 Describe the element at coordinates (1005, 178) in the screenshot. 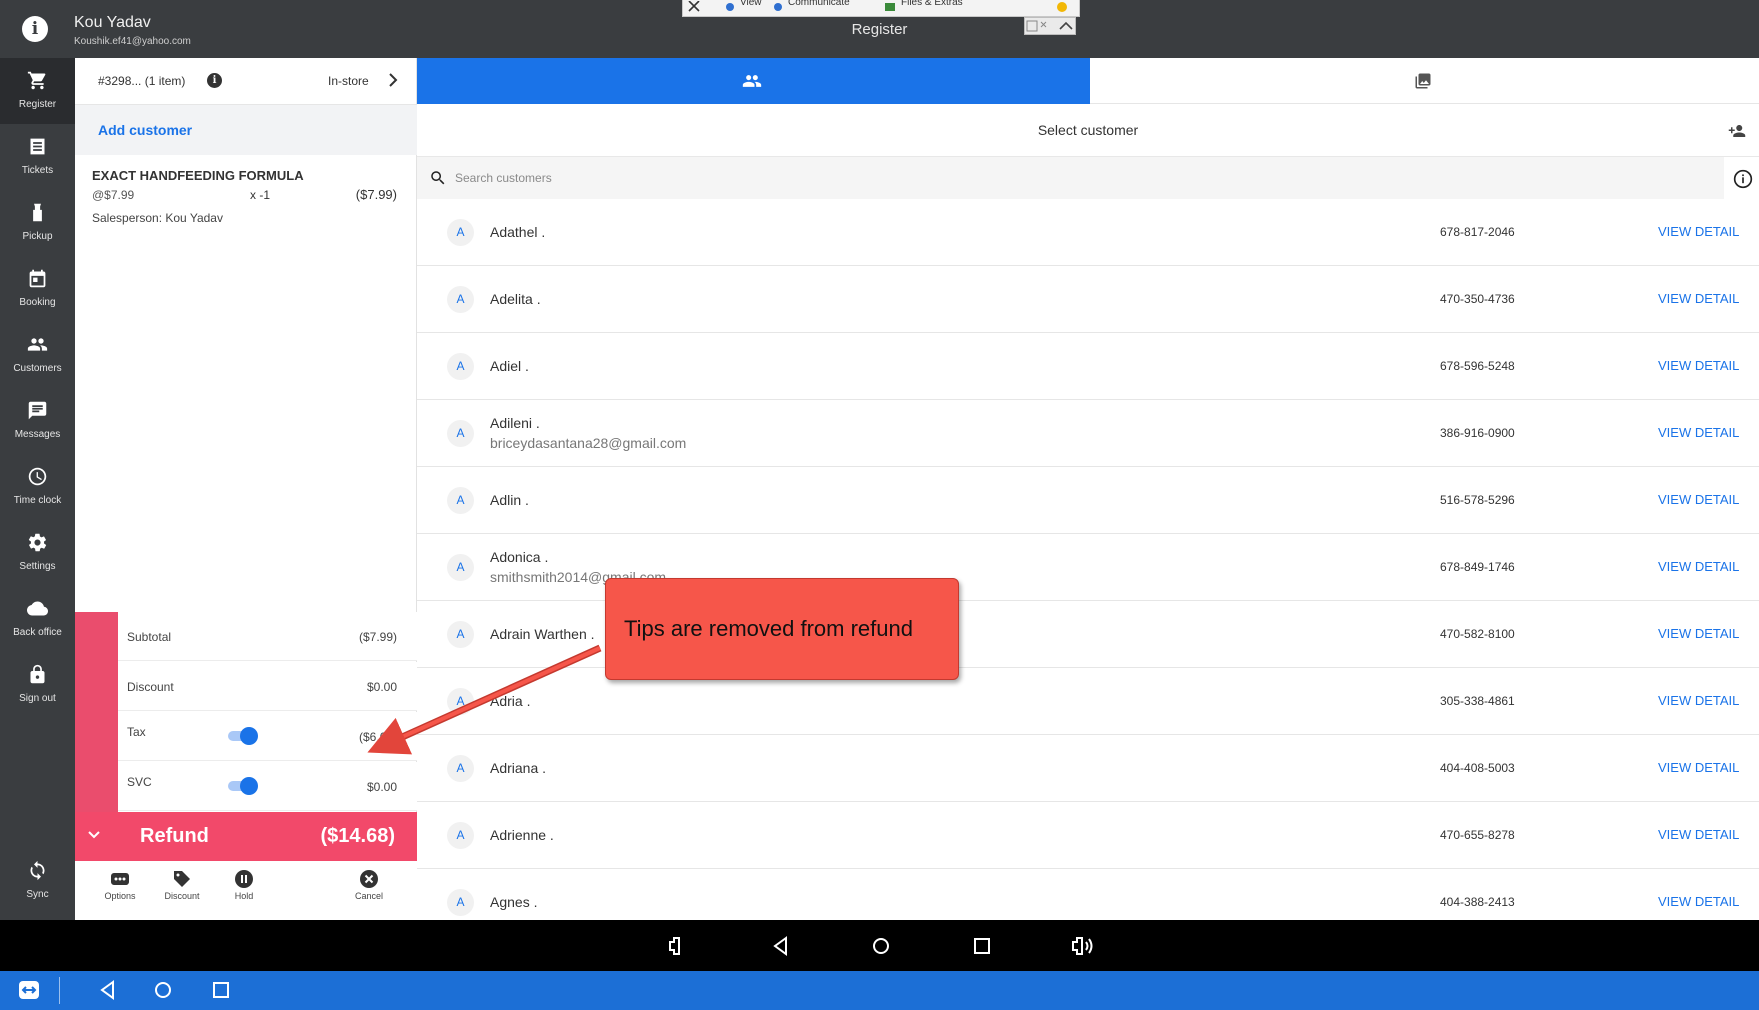

I see `search-input` at that location.